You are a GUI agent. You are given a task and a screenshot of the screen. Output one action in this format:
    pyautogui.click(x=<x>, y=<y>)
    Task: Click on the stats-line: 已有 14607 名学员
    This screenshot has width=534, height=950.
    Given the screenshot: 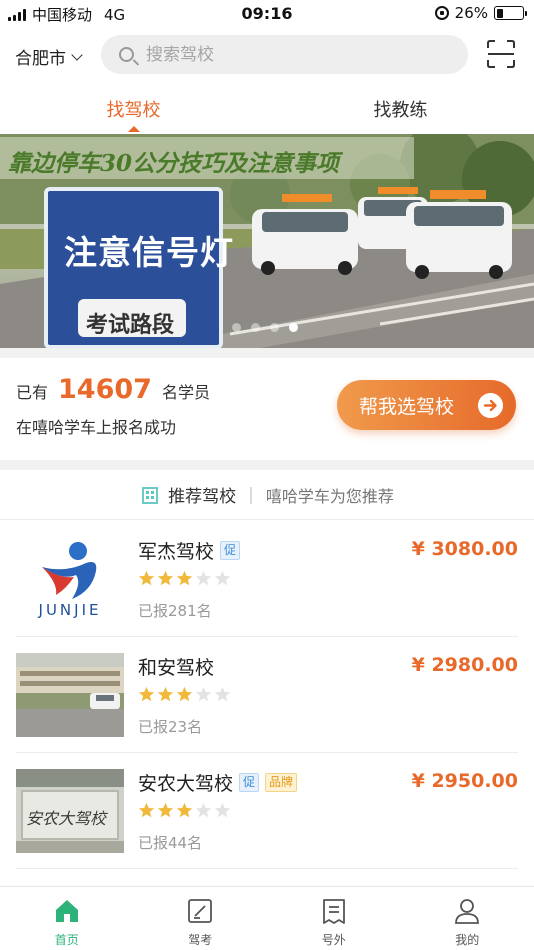 What is the action you would take?
    pyautogui.click(x=113, y=389)
    